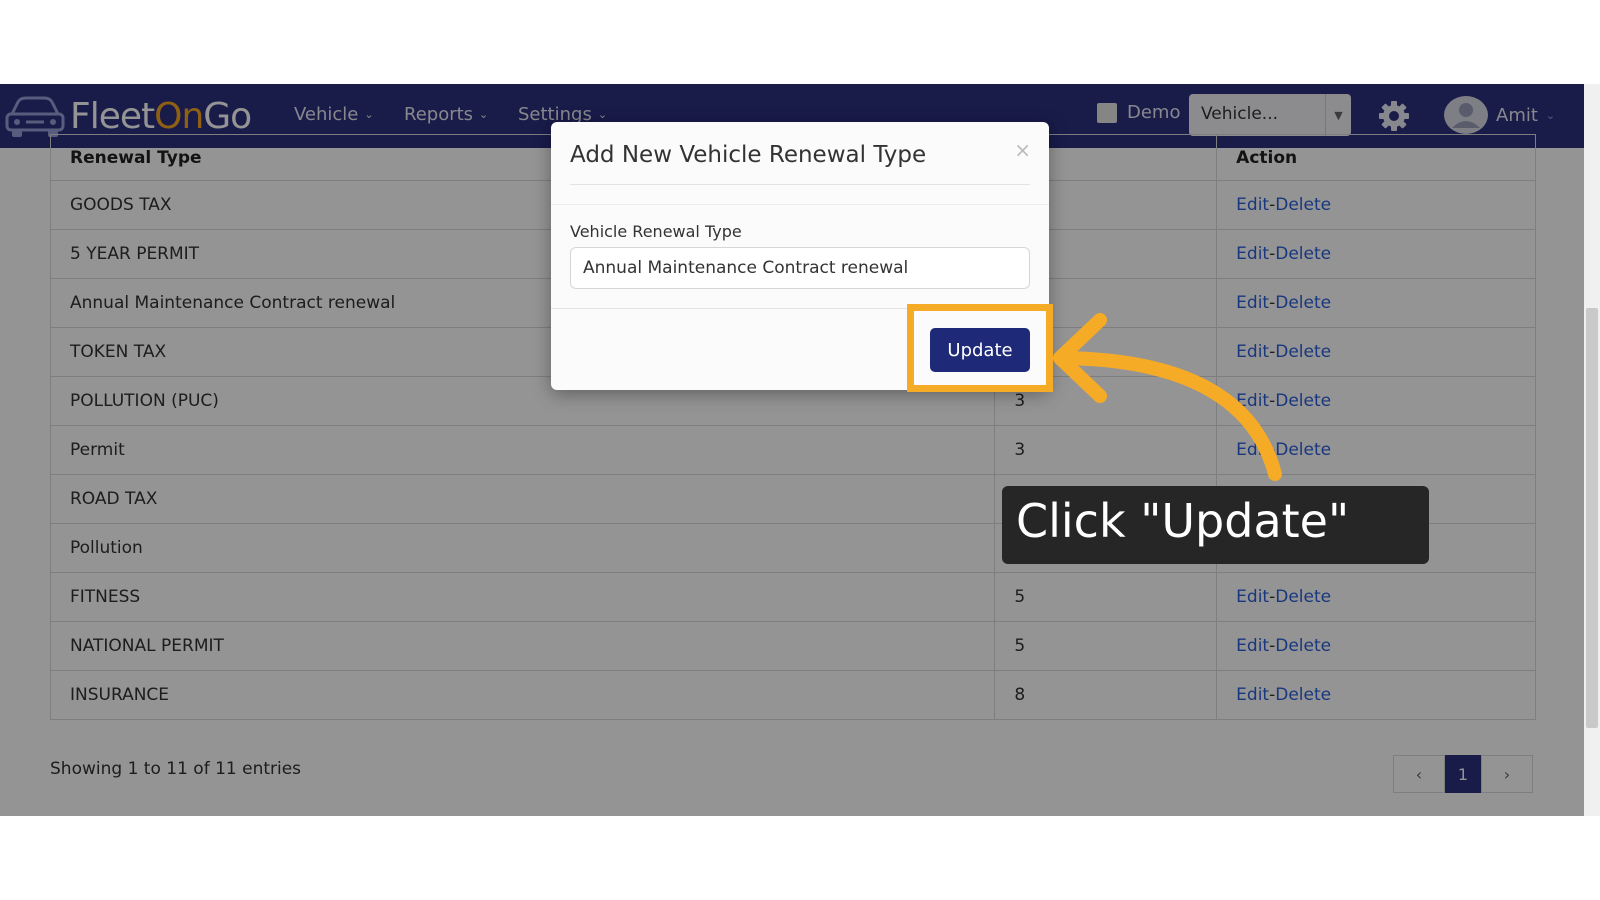  What do you see at coordinates (1215, 525) in the screenshot?
I see `instruction-callout: Click "Update"` at bounding box center [1215, 525].